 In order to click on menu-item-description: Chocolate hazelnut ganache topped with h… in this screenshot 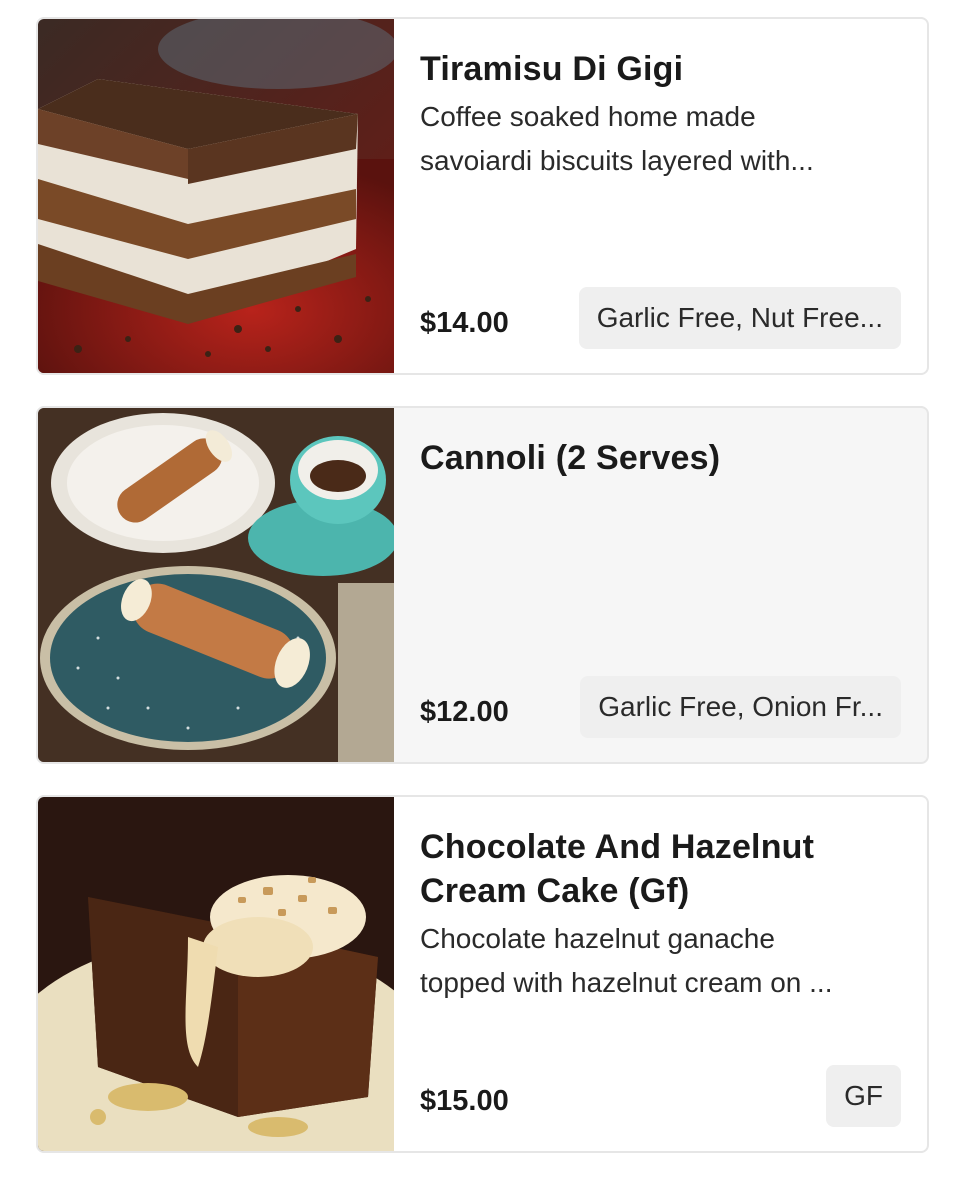, I will do `click(660, 961)`.